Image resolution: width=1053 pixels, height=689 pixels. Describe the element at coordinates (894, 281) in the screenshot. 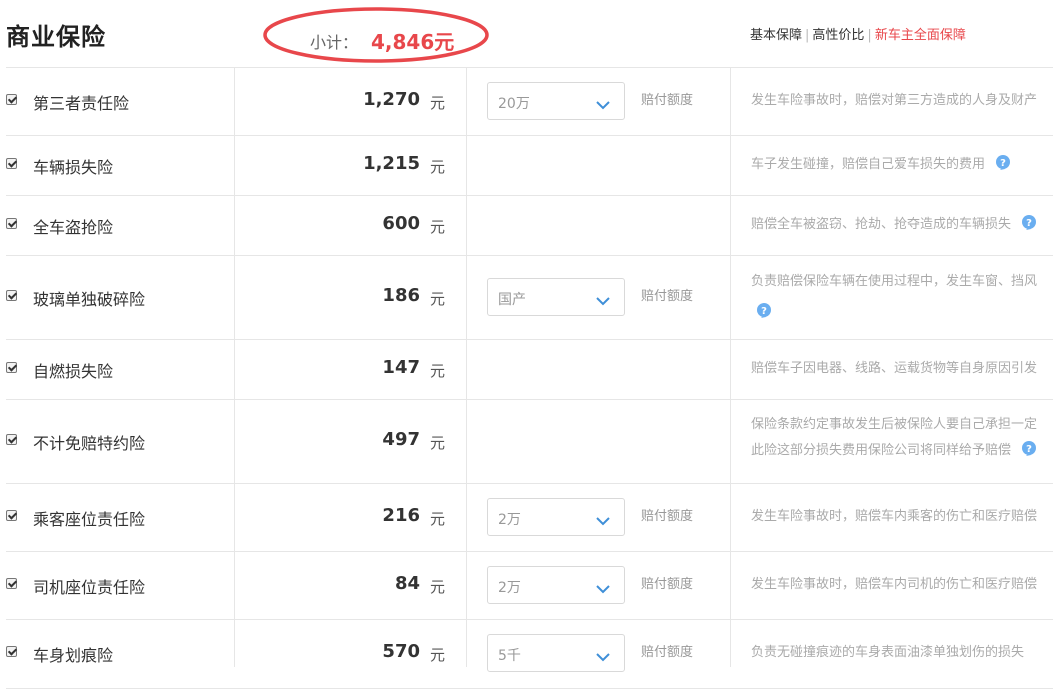

I see `description-text: 负责赔偿保险车辆在使用过程中，发生车窗、挡风` at that location.